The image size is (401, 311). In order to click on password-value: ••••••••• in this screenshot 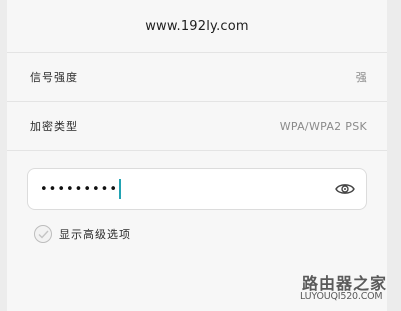, I will do `click(79, 189)`.